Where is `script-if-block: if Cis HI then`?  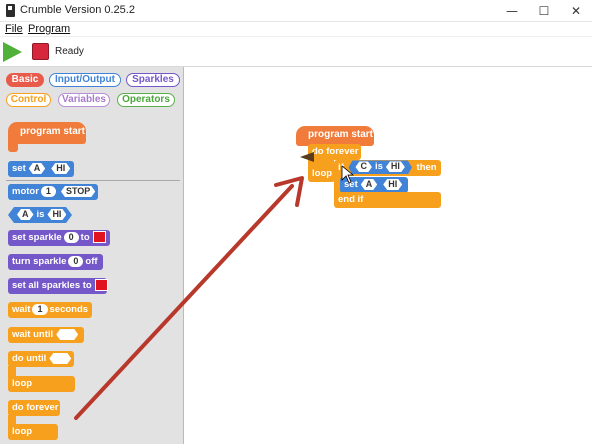
script-if-block: if Cis HI then is located at coordinates (387, 168).